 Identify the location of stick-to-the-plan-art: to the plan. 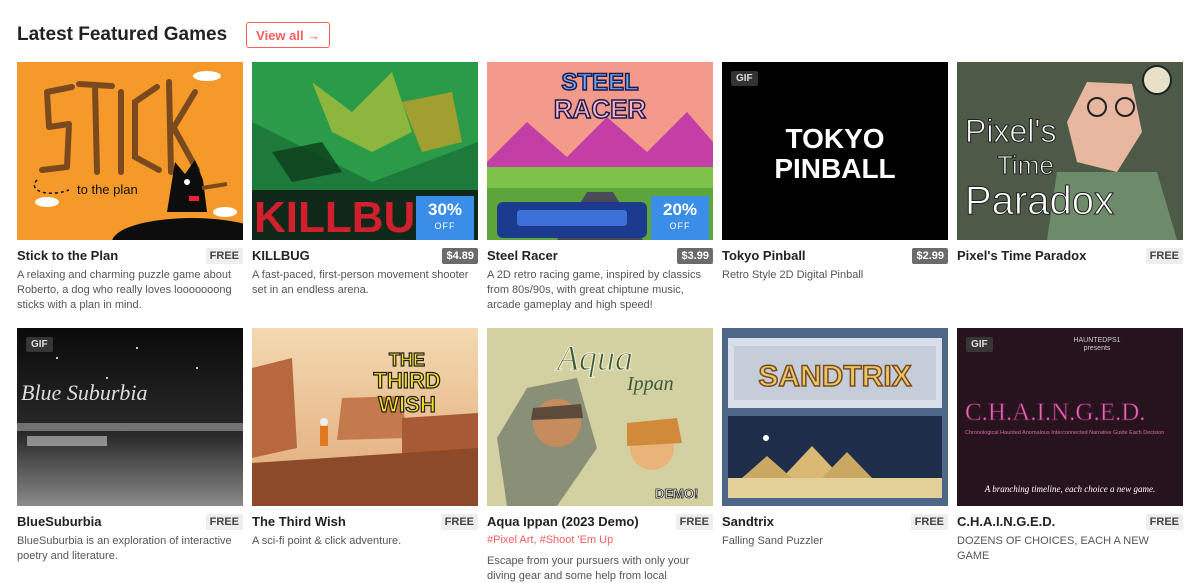
(130, 151).